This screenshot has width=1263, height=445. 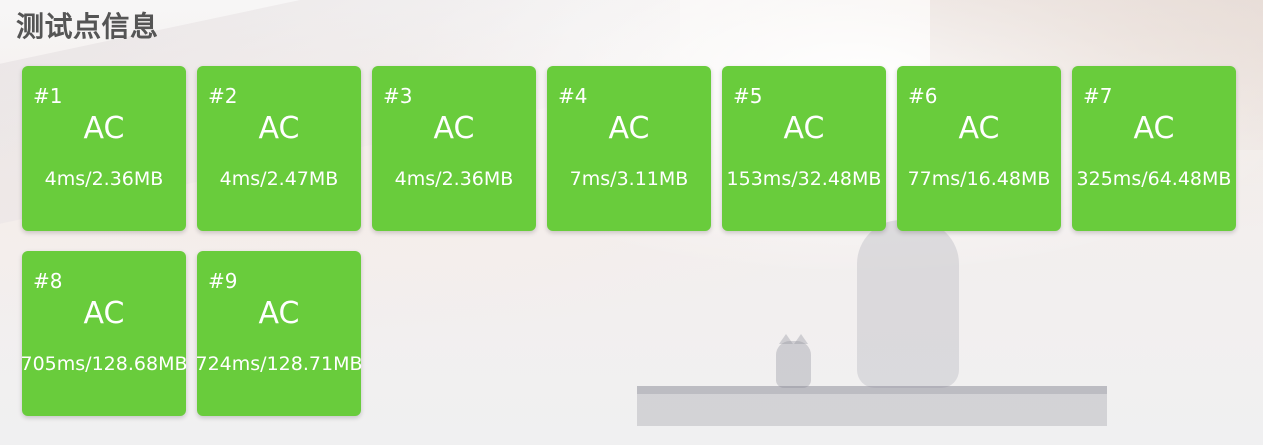 I want to click on test-case-tile: #9 AC 724ms/128.71MB, so click(x=279, y=333).